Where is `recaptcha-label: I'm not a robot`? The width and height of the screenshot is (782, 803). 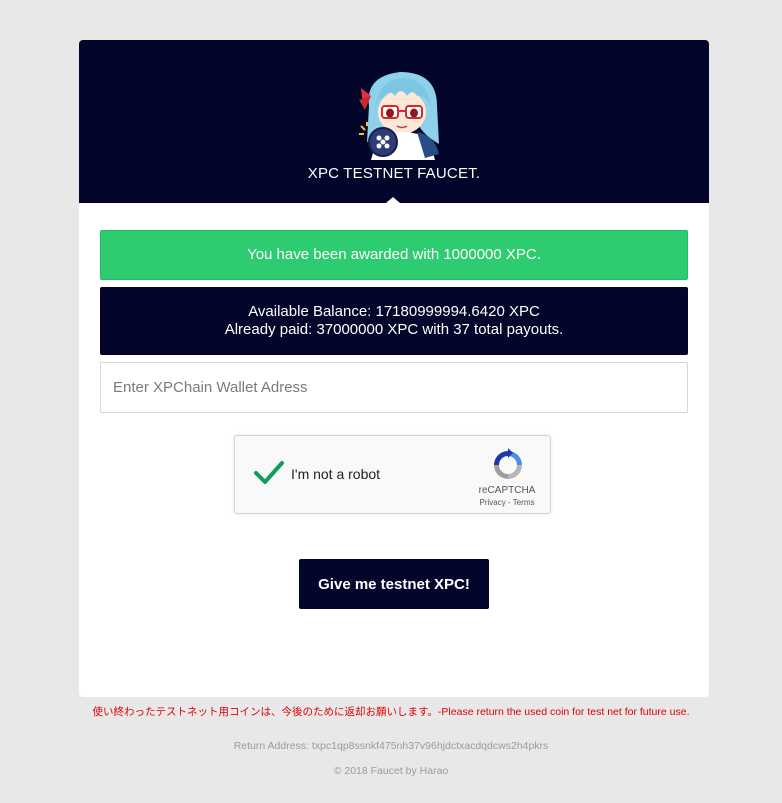
recaptcha-label: I'm not a robot is located at coordinates (336, 474).